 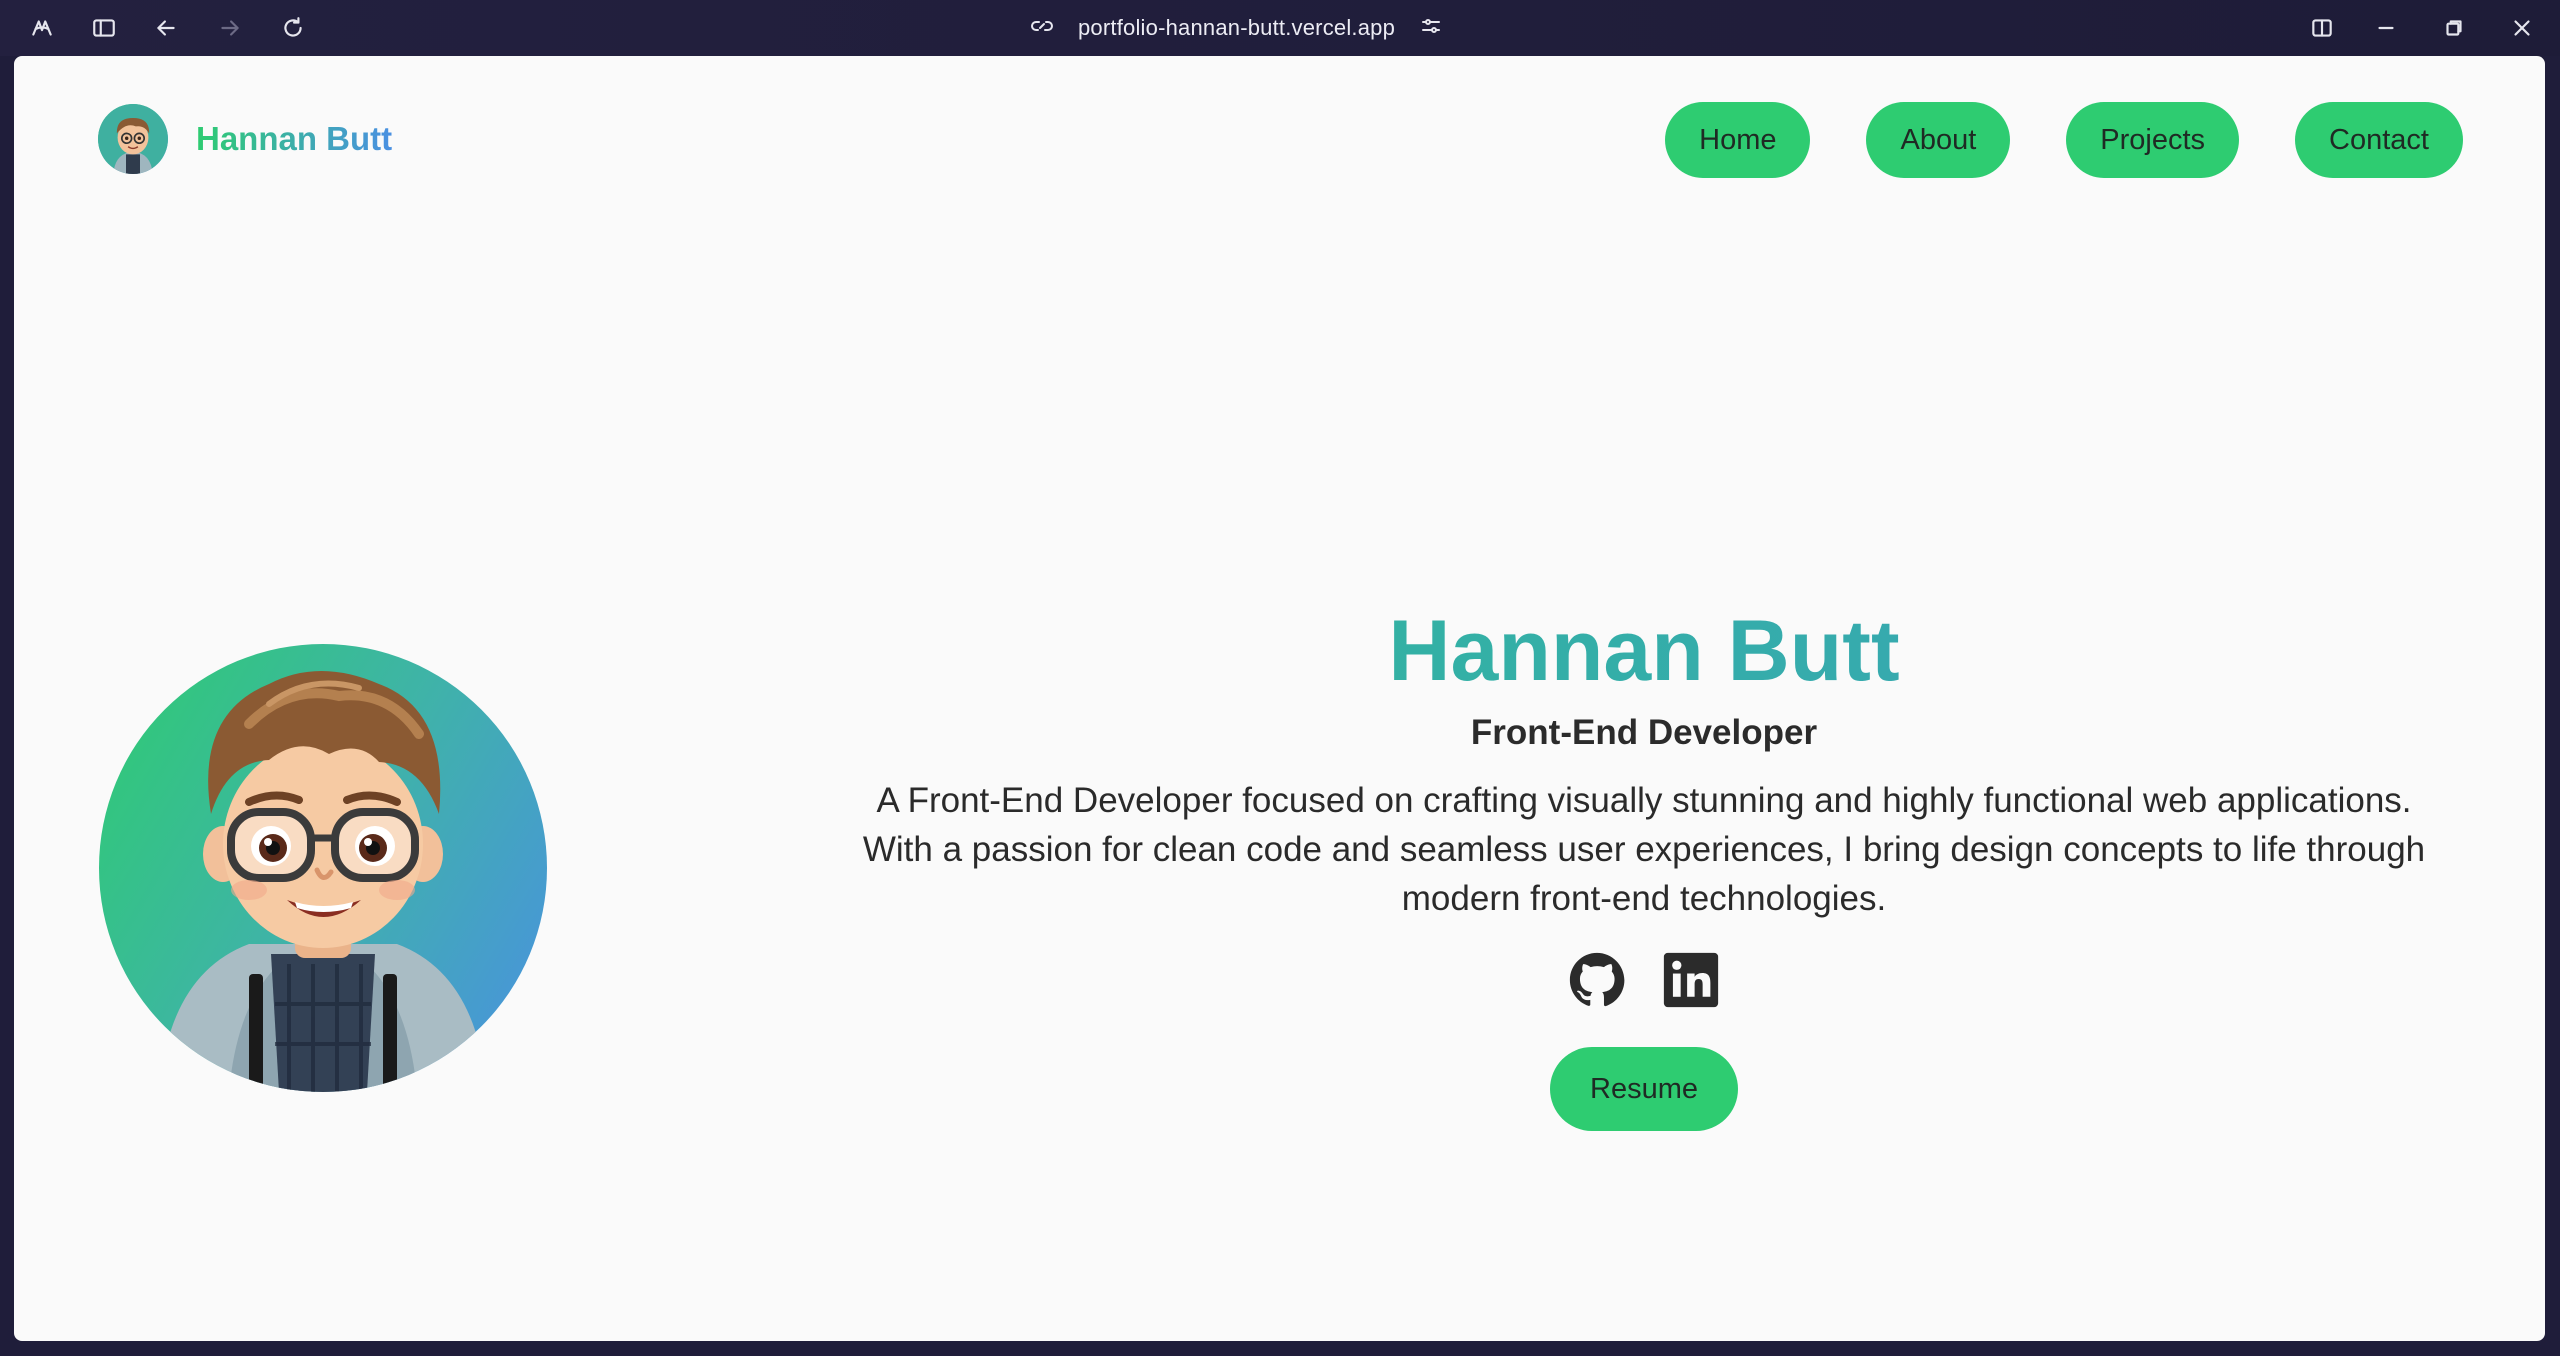 What do you see at coordinates (2153, 140) in the screenshot?
I see `nav-projects-button: Projects` at bounding box center [2153, 140].